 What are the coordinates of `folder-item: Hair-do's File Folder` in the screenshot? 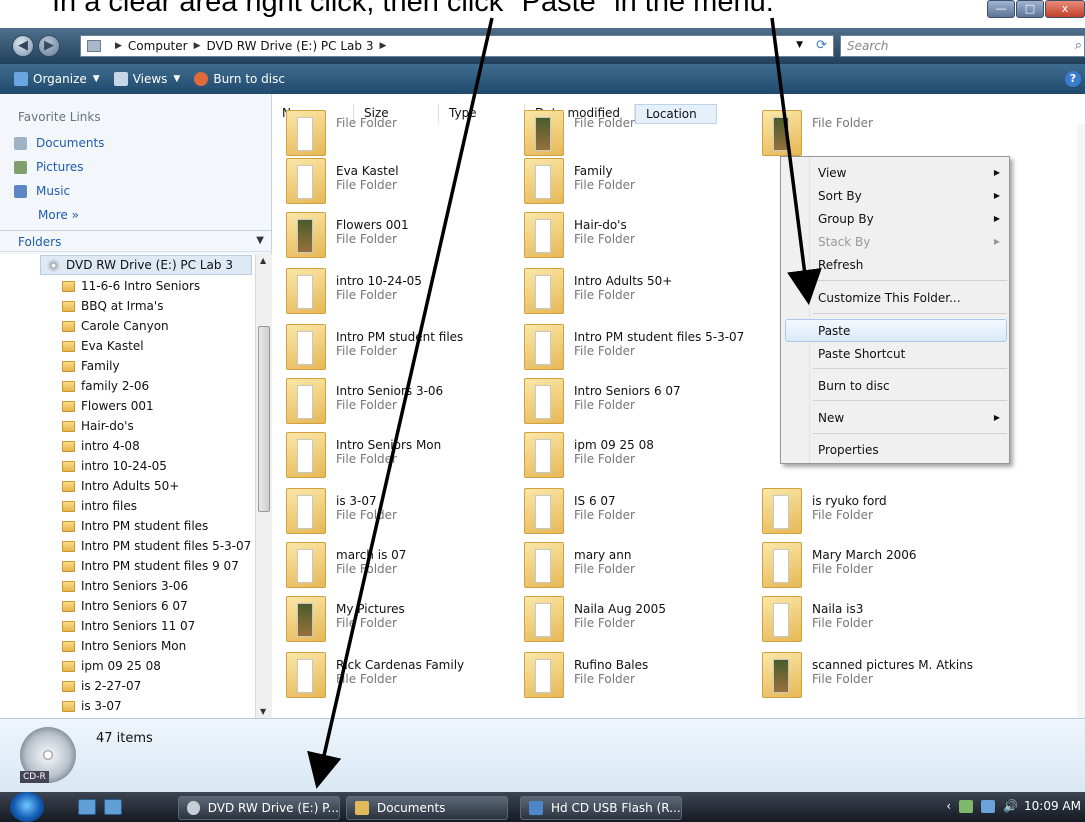 It's located at (642, 237).